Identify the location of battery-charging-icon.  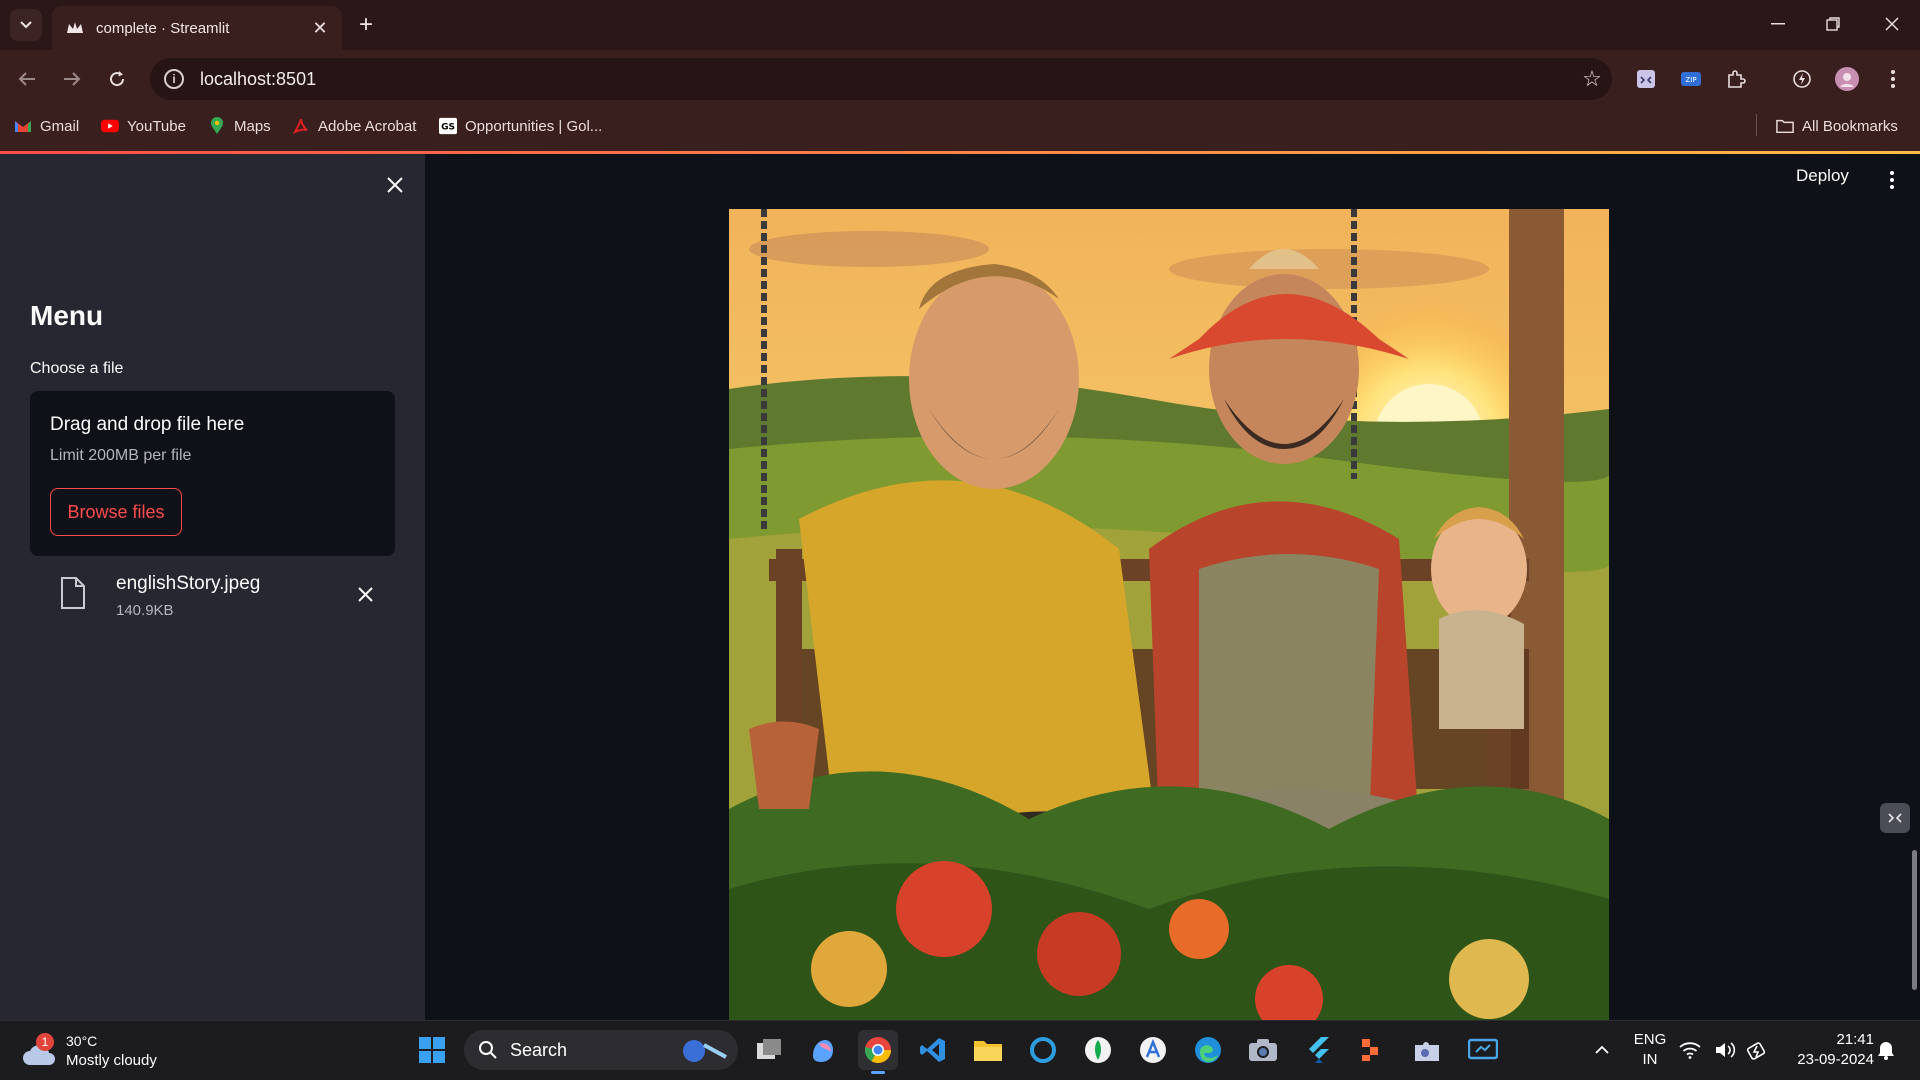
(1758, 1050).